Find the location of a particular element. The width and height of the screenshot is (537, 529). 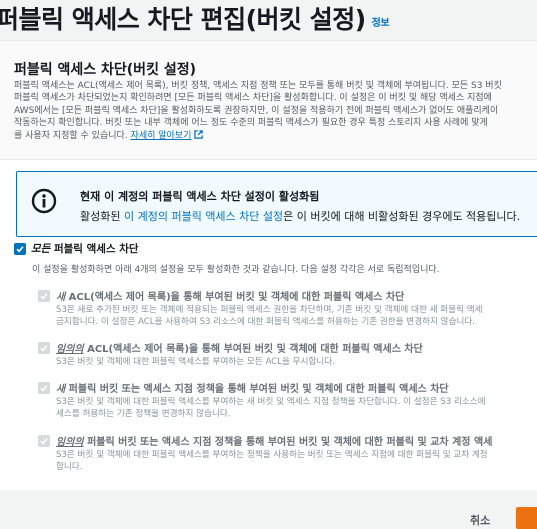

save-changes-button is located at coordinates (526, 518).